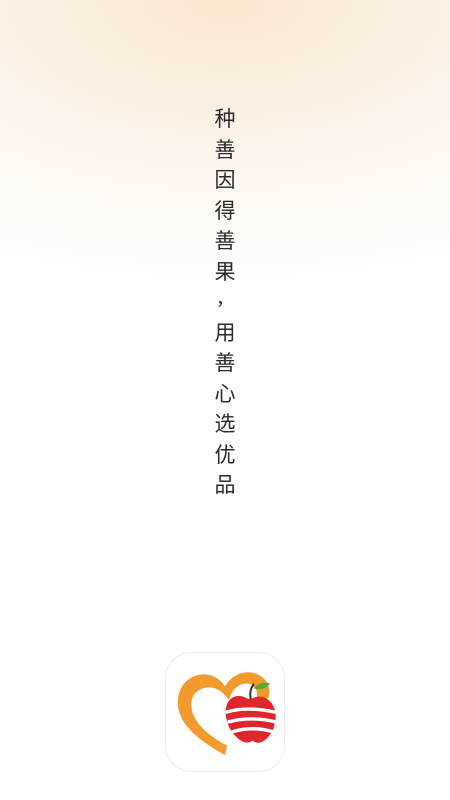 The image size is (450, 800). Describe the element at coordinates (225, 119) in the screenshot. I see `slogan-char: 种` at that location.